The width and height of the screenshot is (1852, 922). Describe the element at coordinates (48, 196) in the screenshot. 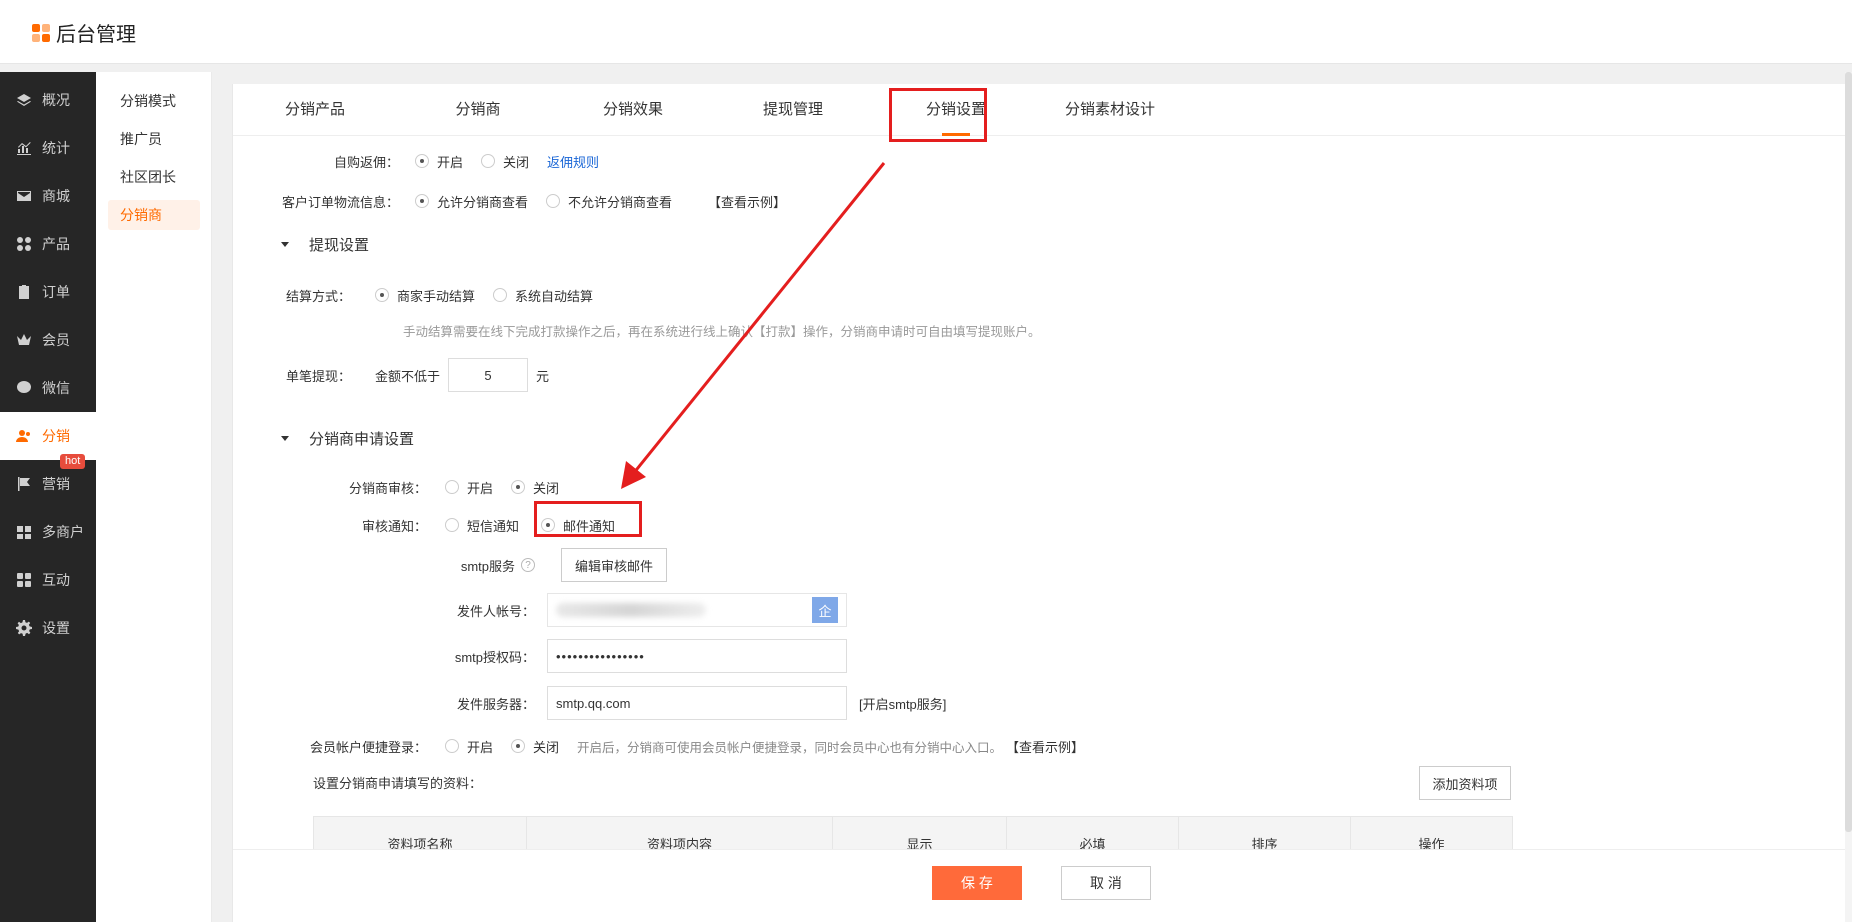

I see `sidebar-item-mall: 商城` at that location.